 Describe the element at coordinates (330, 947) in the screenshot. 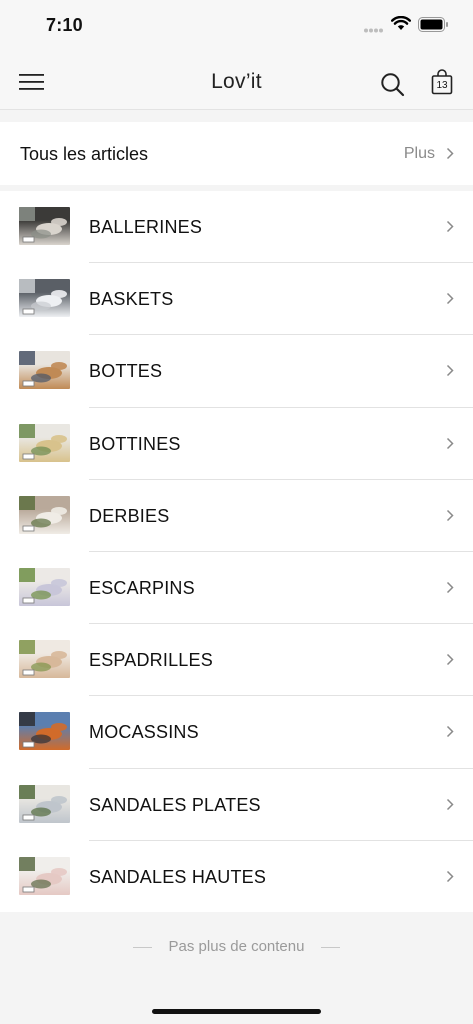

I see `end-divider-right` at that location.